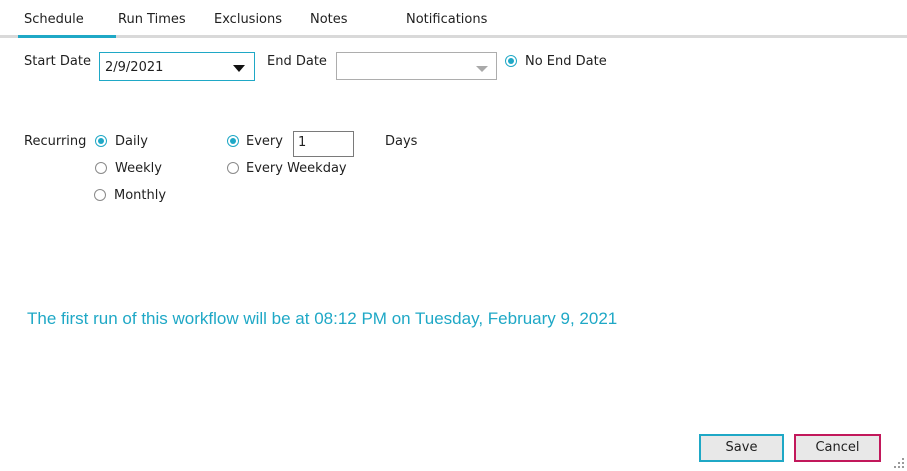  I want to click on days-label: Days, so click(401, 141).